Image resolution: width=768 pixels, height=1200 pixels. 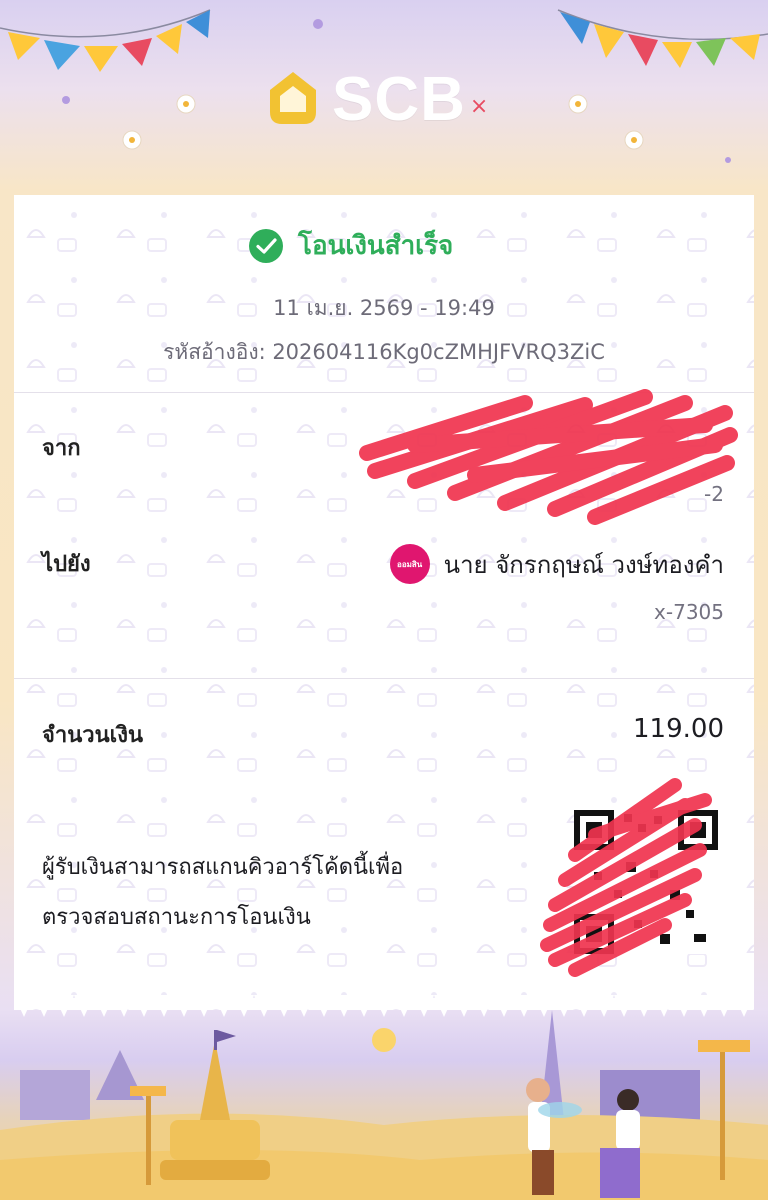 I want to click on status-text: โอนเงินสำเร็จ, so click(x=376, y=246).